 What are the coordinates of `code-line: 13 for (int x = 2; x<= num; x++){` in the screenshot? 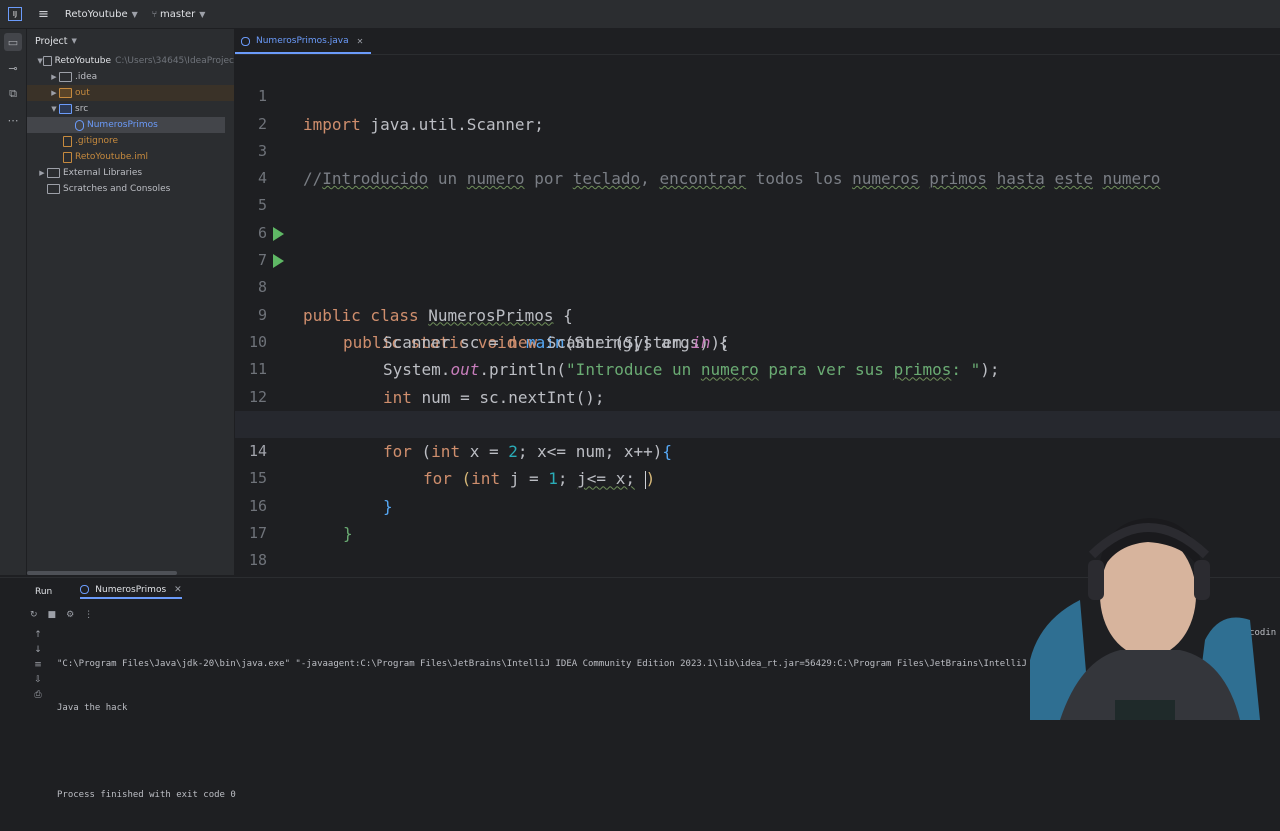 It's located at (757, 422).